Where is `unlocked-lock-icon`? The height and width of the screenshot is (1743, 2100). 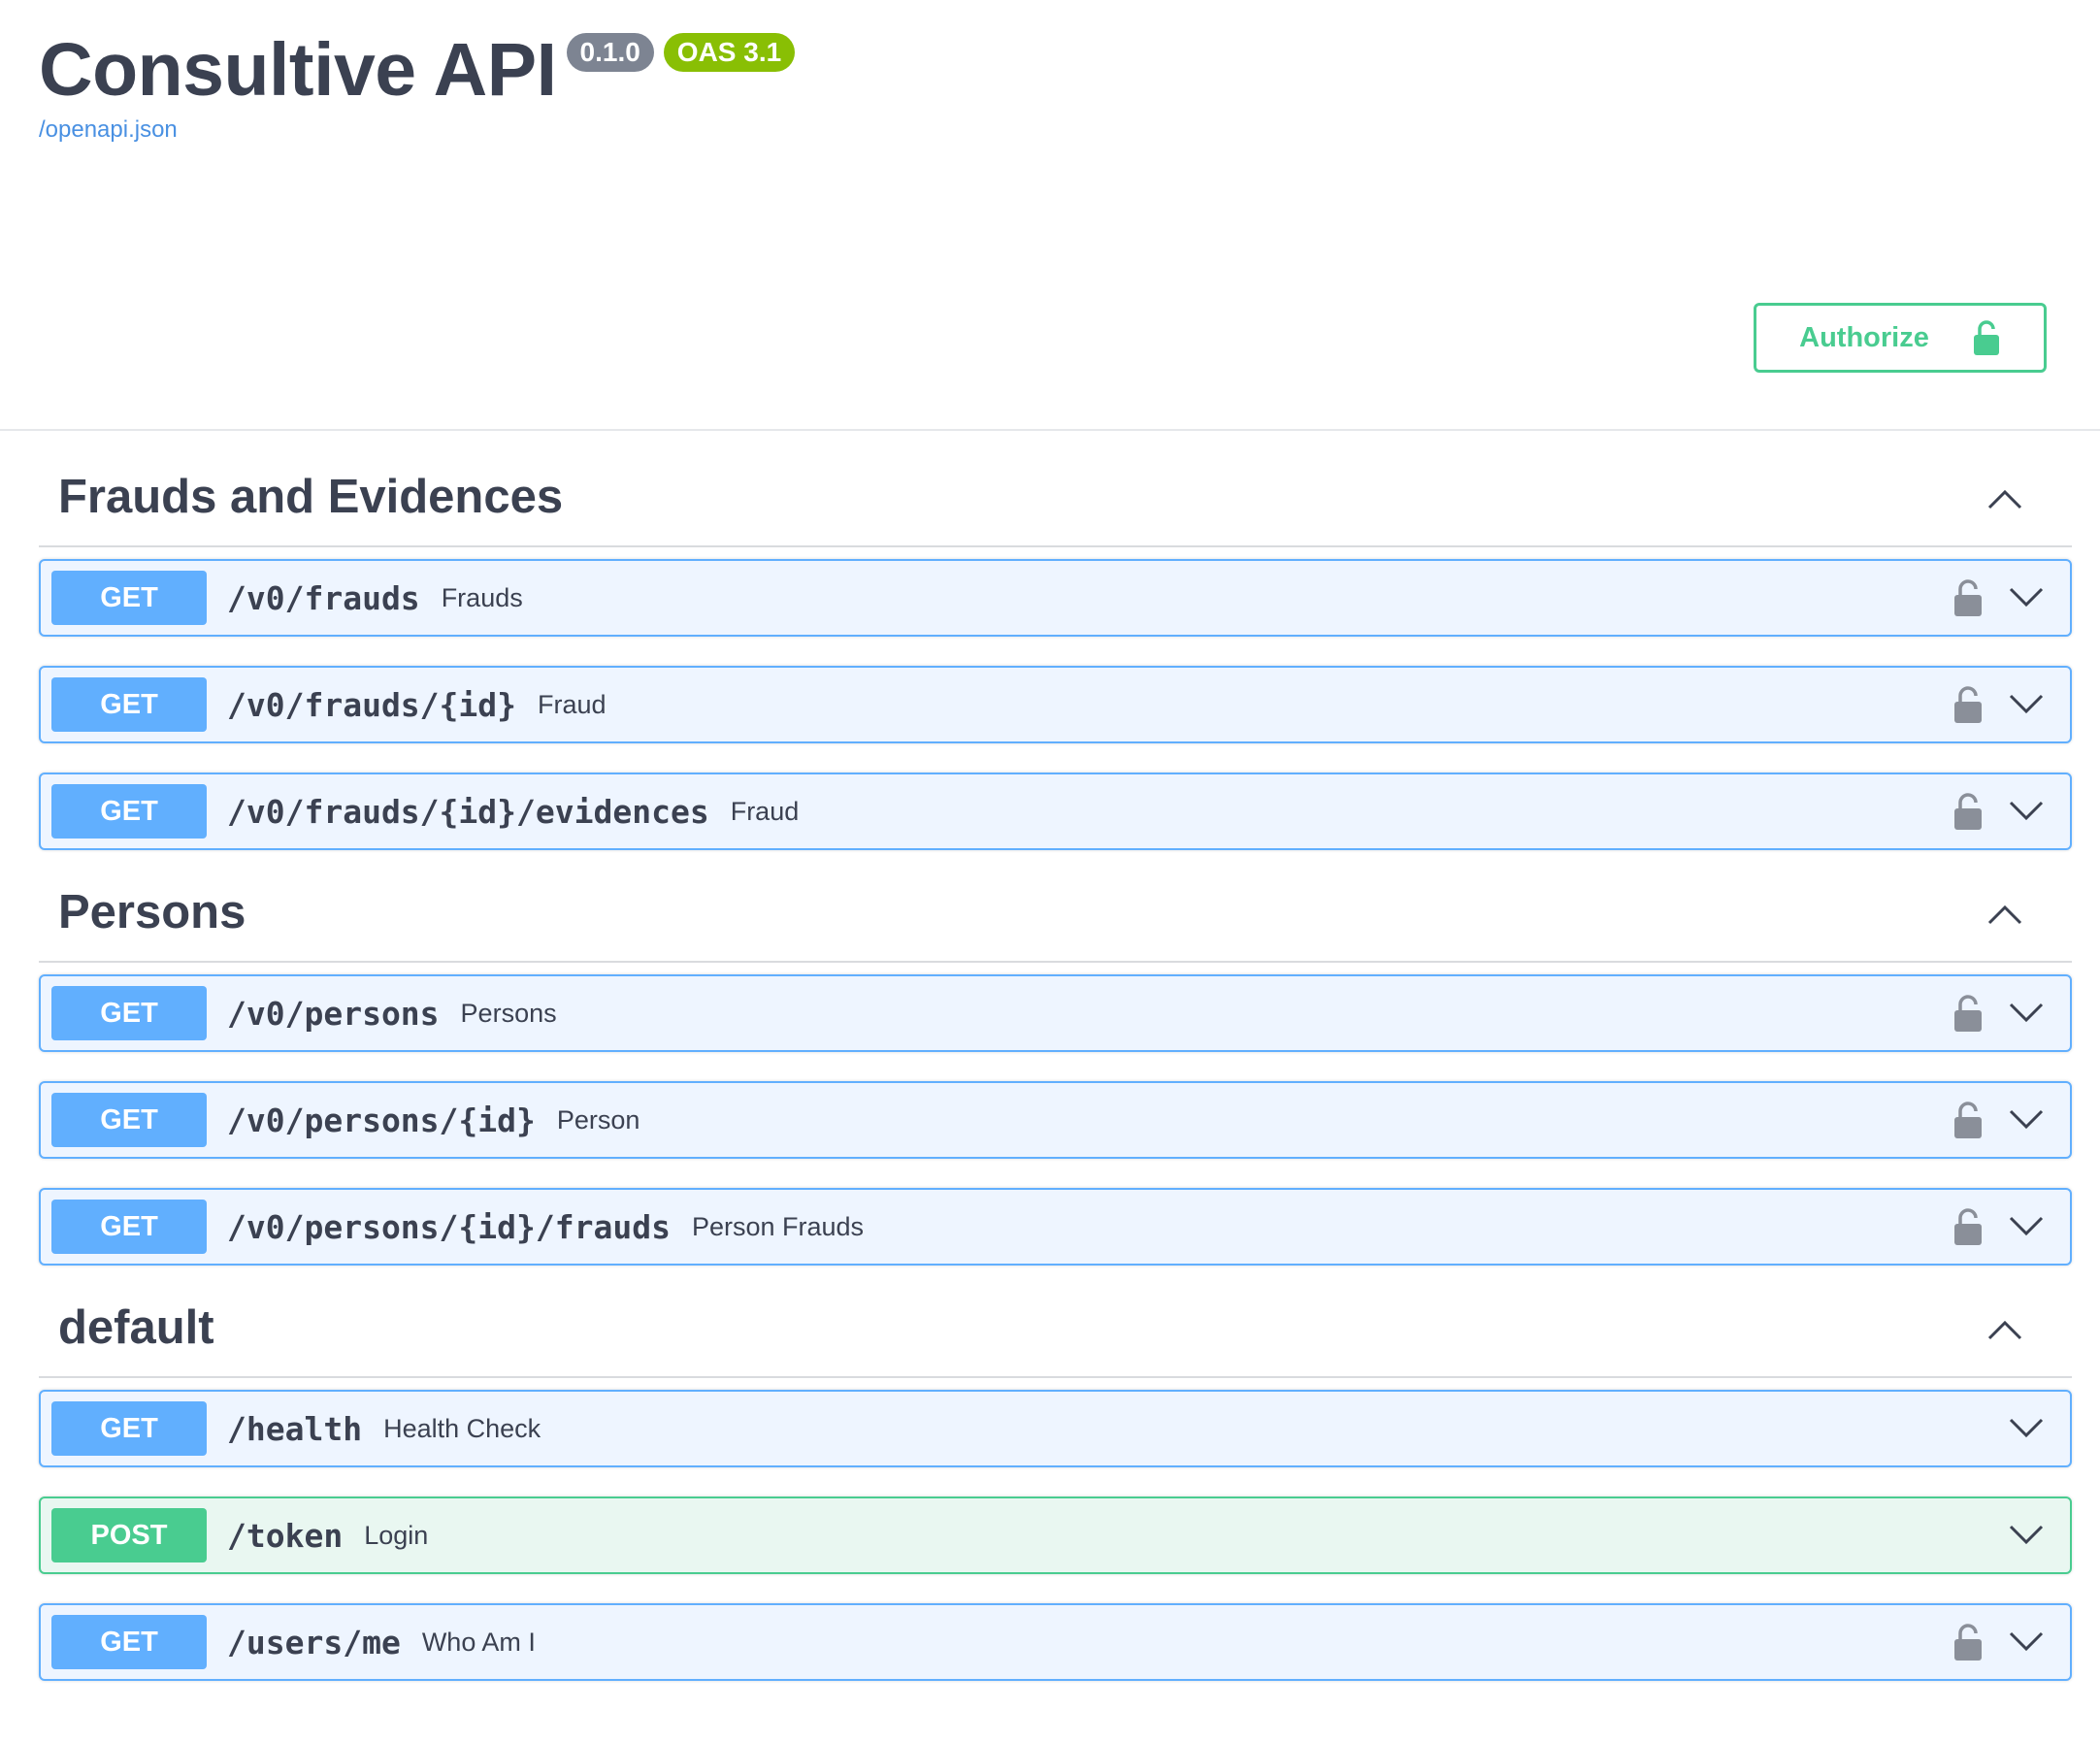
unlocked-lock-icon is located at coordinates (1986, 337).